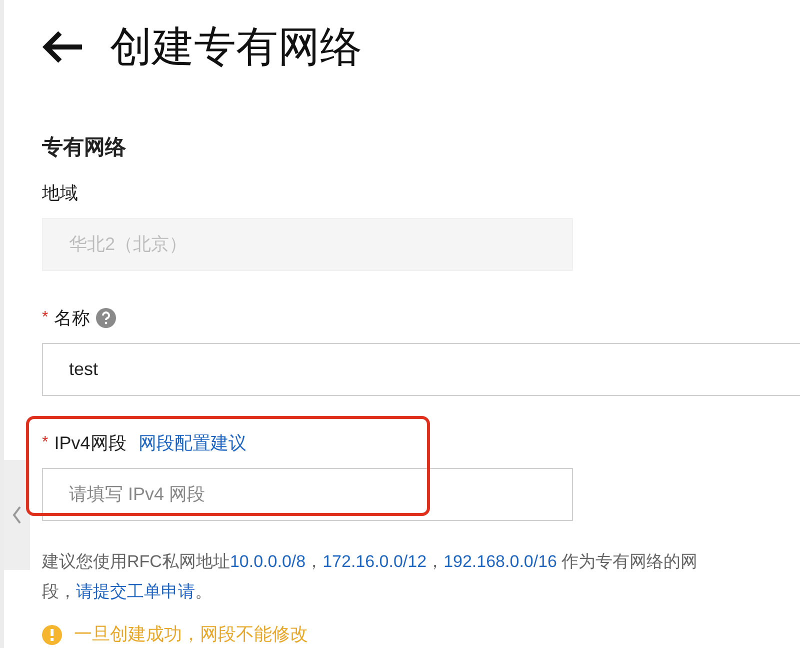 The image size is (800, 648). What do you see at coordinates (135, 591) in the screenshot?
I see `hint-link: 请提交工单申请` at bounding box center [135, 591].